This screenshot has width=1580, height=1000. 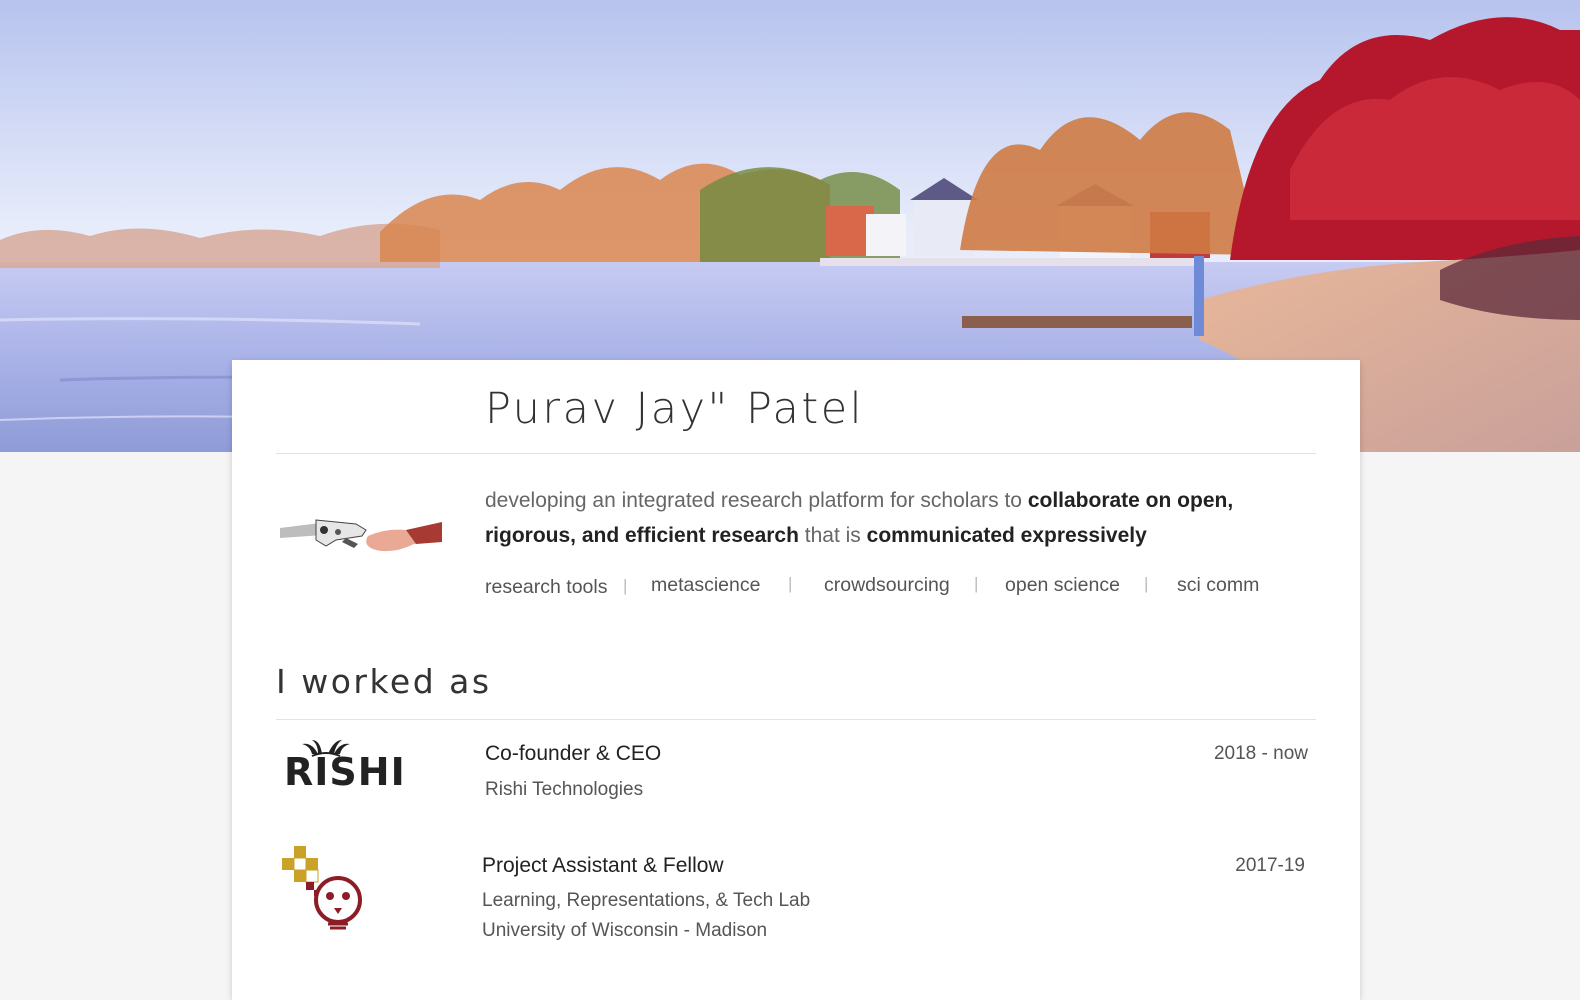 I want to click on rishi-logo: RISHI, so click(x=343, y=767).